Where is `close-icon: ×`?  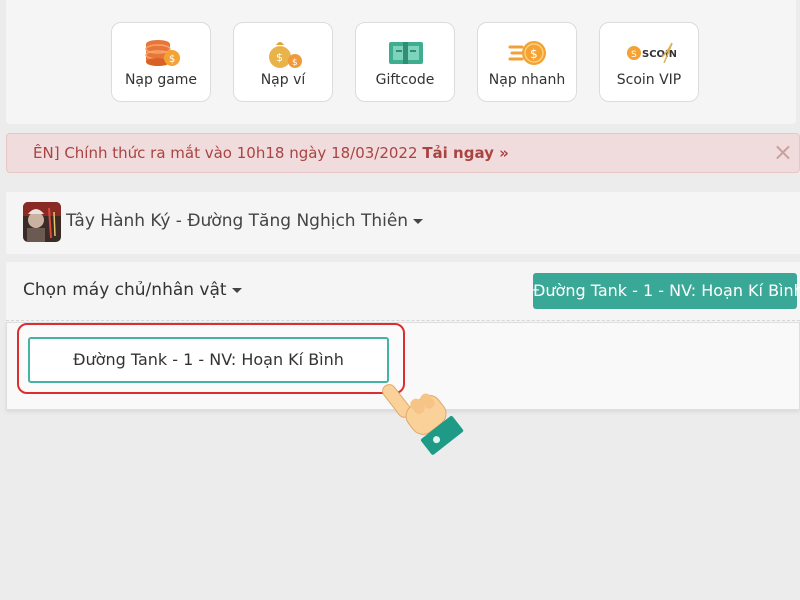
close-icon: × is located at coordinates (783, 152).